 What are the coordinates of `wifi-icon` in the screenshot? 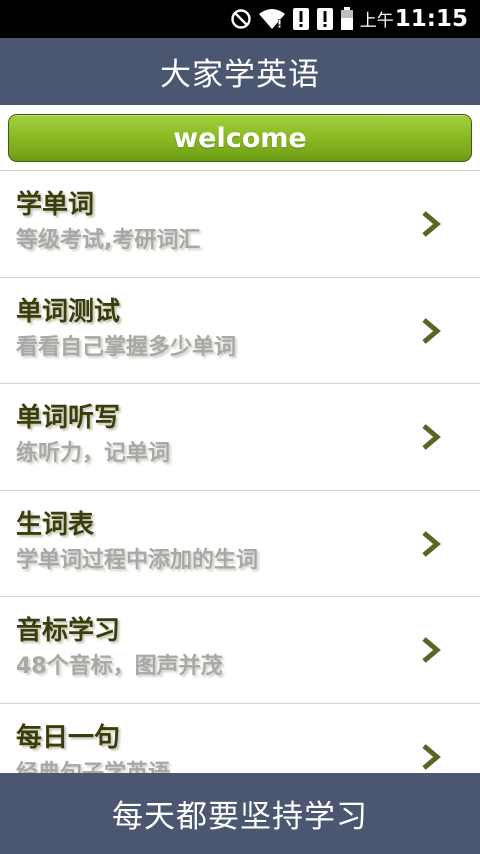 It's located at (271, 19).